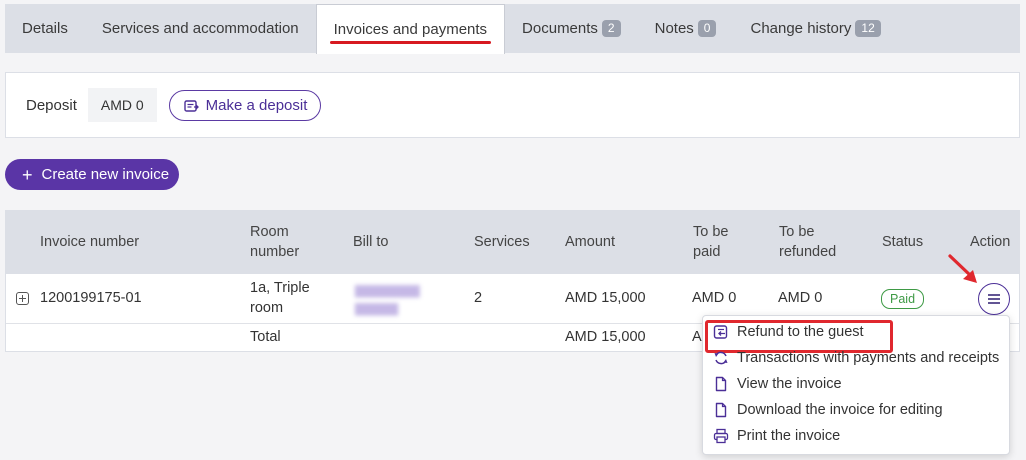 This screenshot has width=1026, height=460. What do you see at coordinates (22, 298) in the screenshot?
I see `expand-row-icon` at bounding box center [22, 298].